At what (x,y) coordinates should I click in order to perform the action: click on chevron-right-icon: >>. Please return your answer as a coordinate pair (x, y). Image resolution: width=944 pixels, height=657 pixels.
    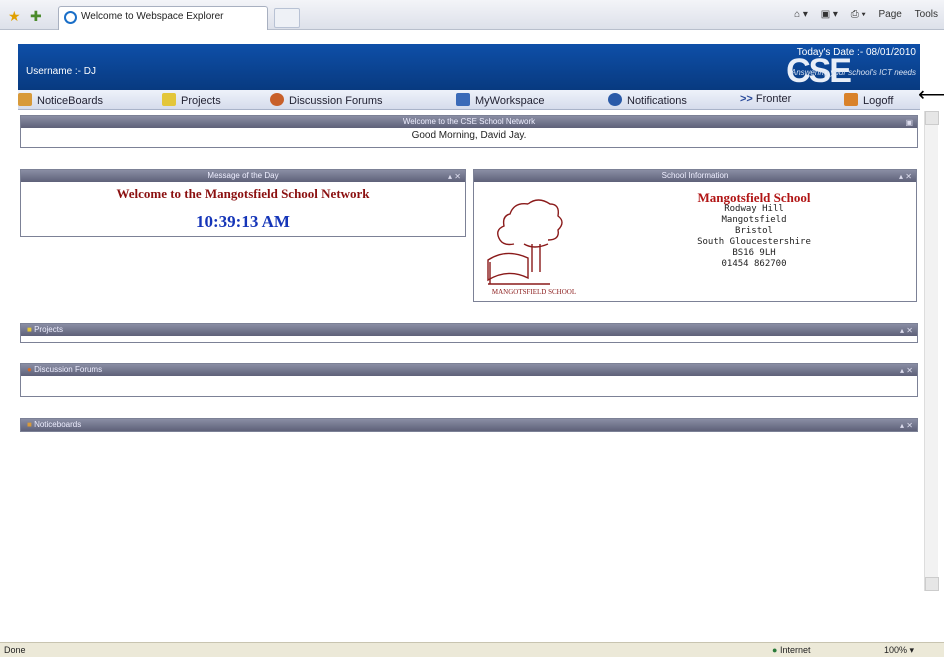
    Looking at the image, I should click on (746, 99).